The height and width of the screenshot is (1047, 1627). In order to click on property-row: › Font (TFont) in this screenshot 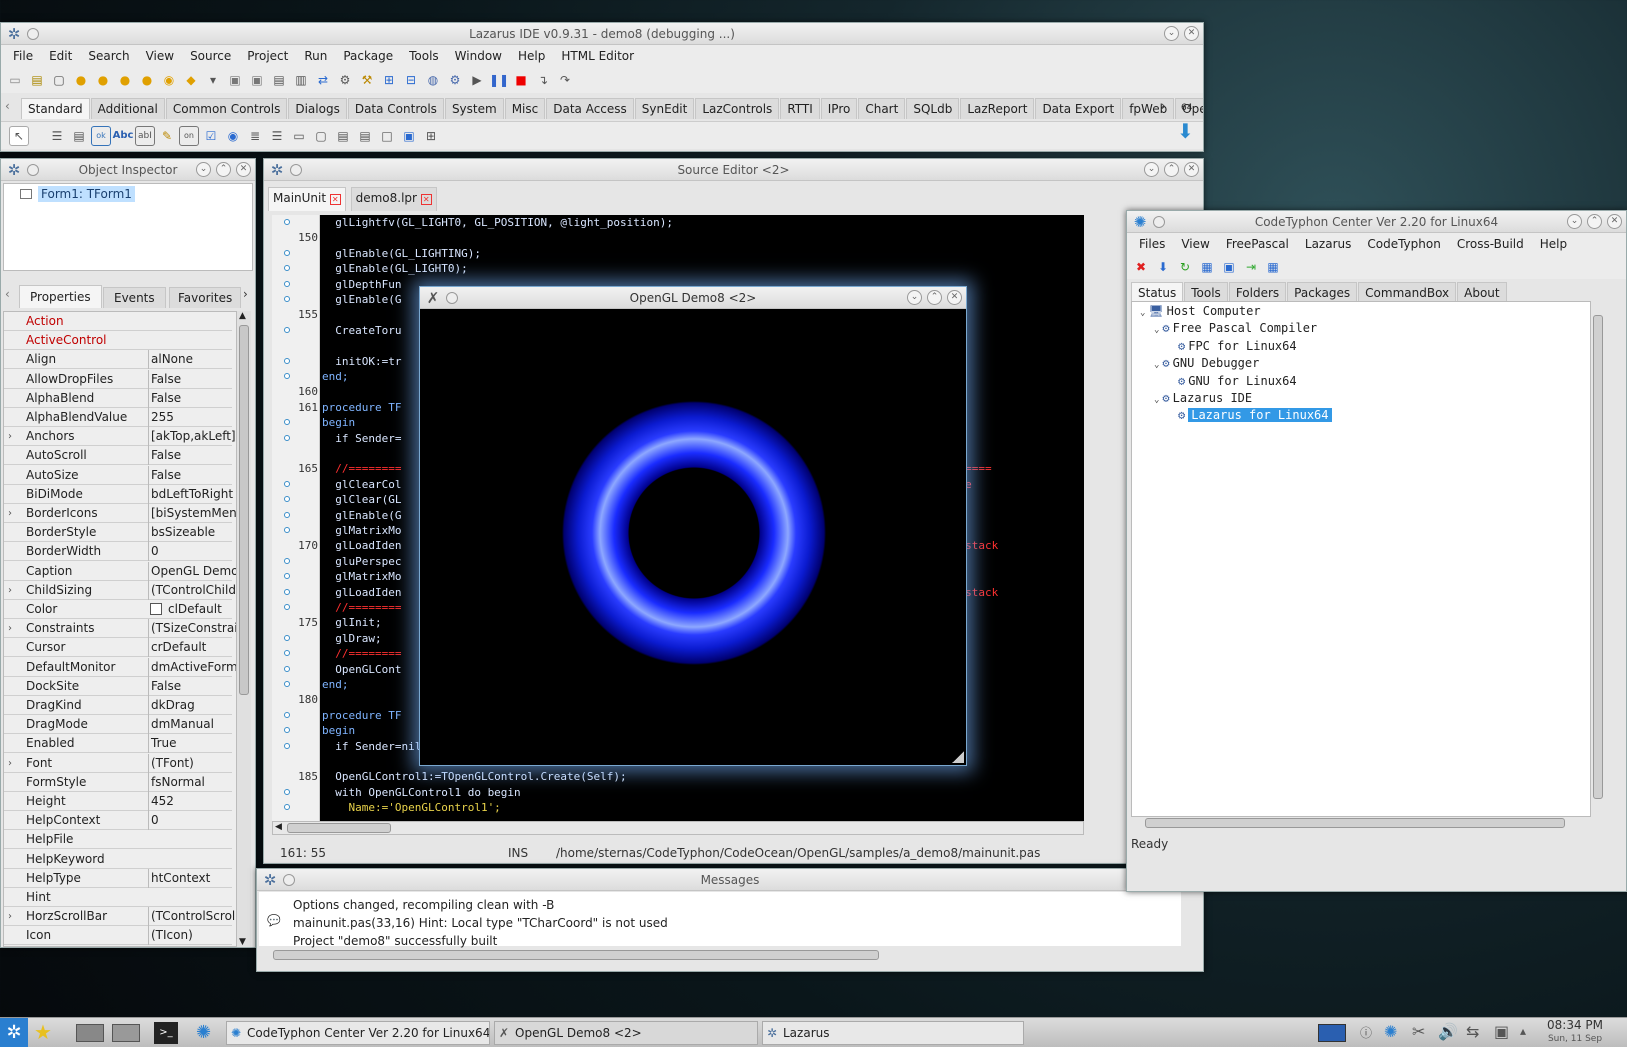, I will do `click(118, 763)`.